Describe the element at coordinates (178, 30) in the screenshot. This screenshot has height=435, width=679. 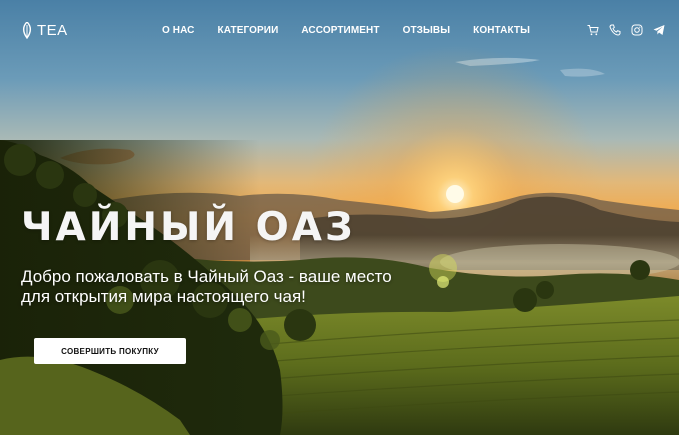
I see `nav-item-about: О НАС` at that location.